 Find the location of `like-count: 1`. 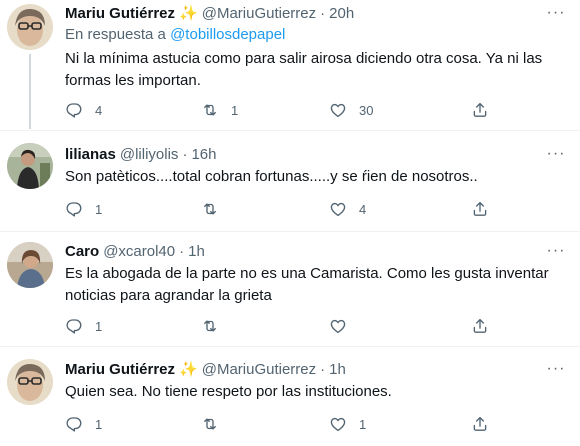

like-count: 1 is located at coordinates (363, 424).